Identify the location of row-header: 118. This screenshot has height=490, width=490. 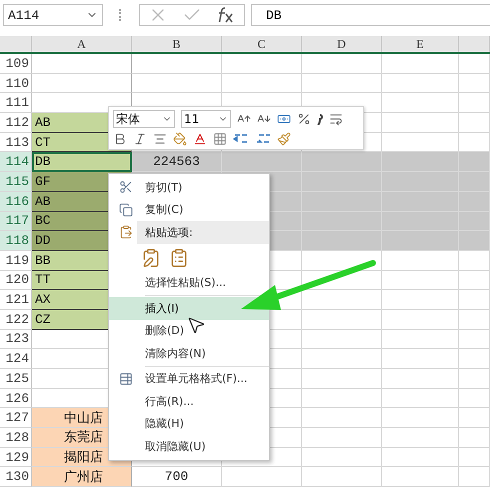
(16, 241).